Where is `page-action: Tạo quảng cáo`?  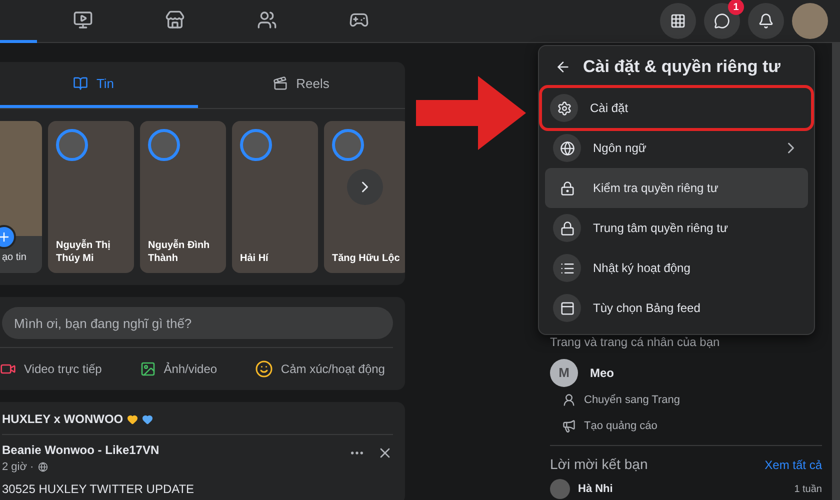
page-action: Tạo quảng cáo is located at coordinates (692, 426).